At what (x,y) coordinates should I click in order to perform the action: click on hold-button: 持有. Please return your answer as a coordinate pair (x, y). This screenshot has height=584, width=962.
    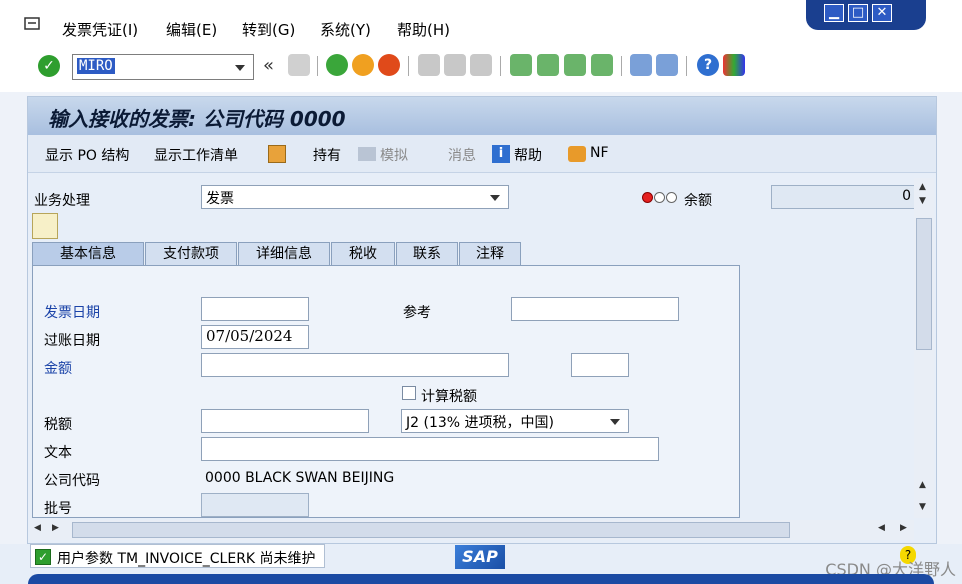
    Looking at the image, I should click on (327, 155).